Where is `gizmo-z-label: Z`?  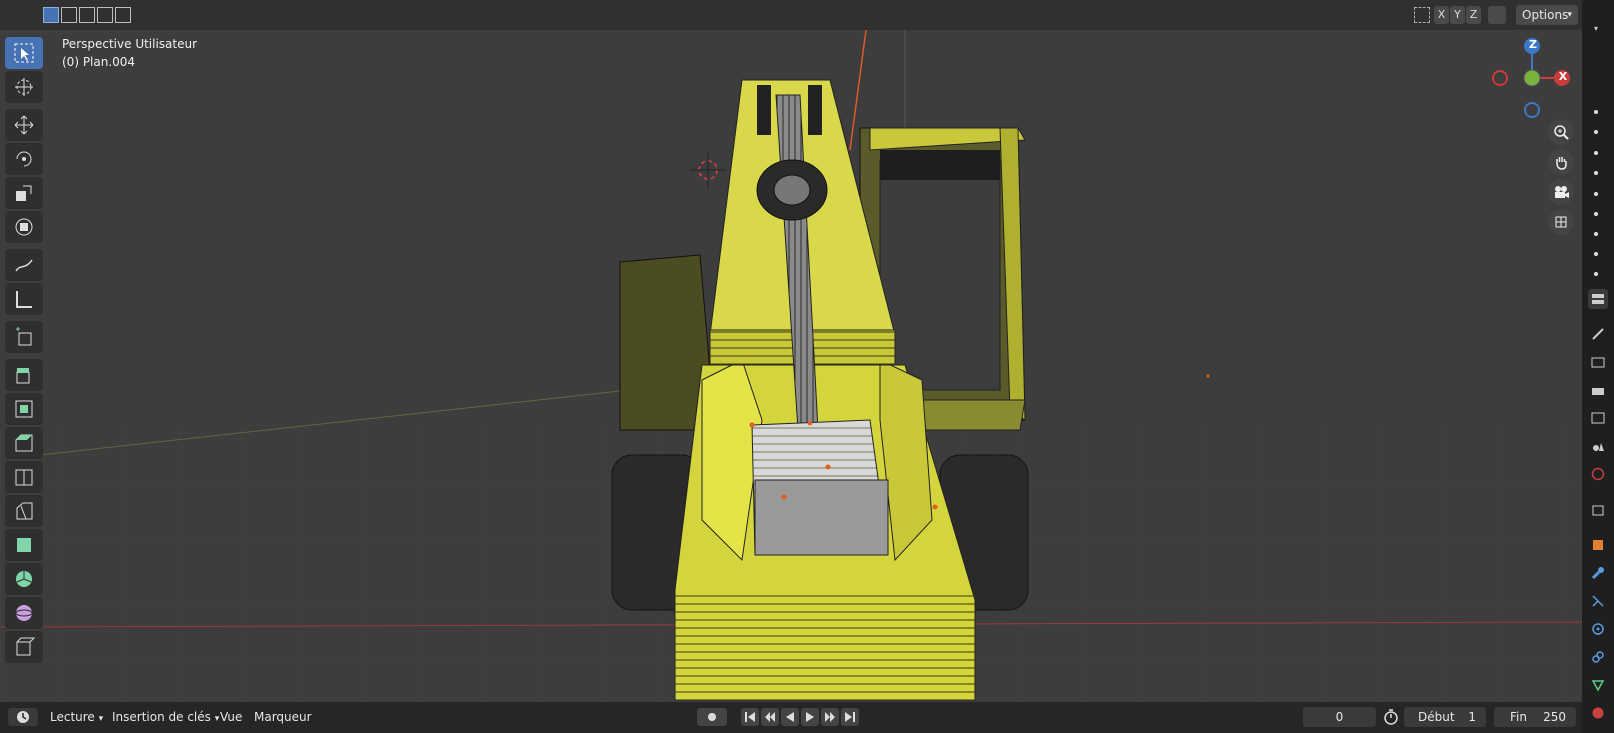 gizmo-z-label: Z is located at coordinates (1533, 44).